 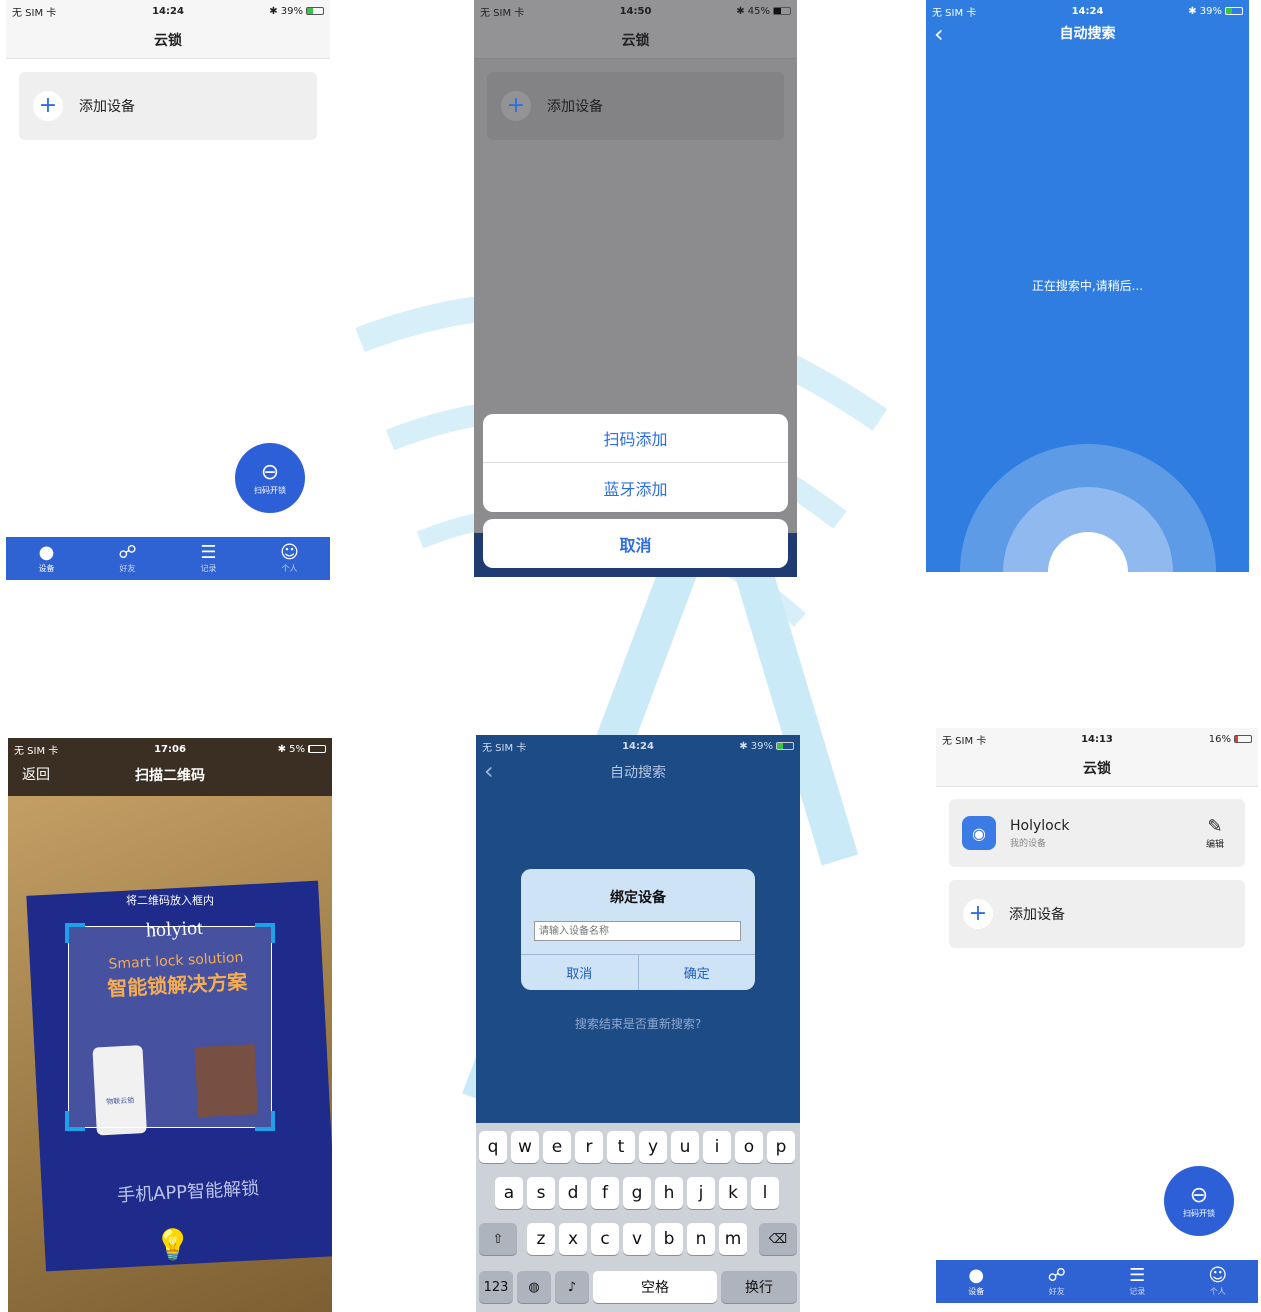 I want to click on key-a: a, so click(x=509, y=1193).